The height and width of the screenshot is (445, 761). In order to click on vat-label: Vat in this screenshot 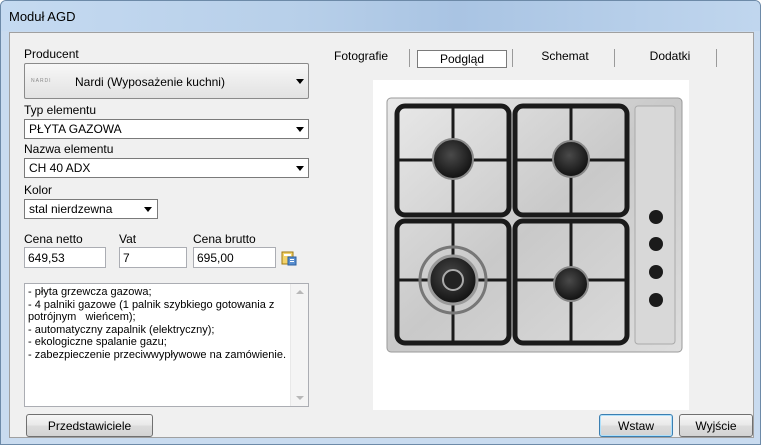, I will do `click(128, 239)`.